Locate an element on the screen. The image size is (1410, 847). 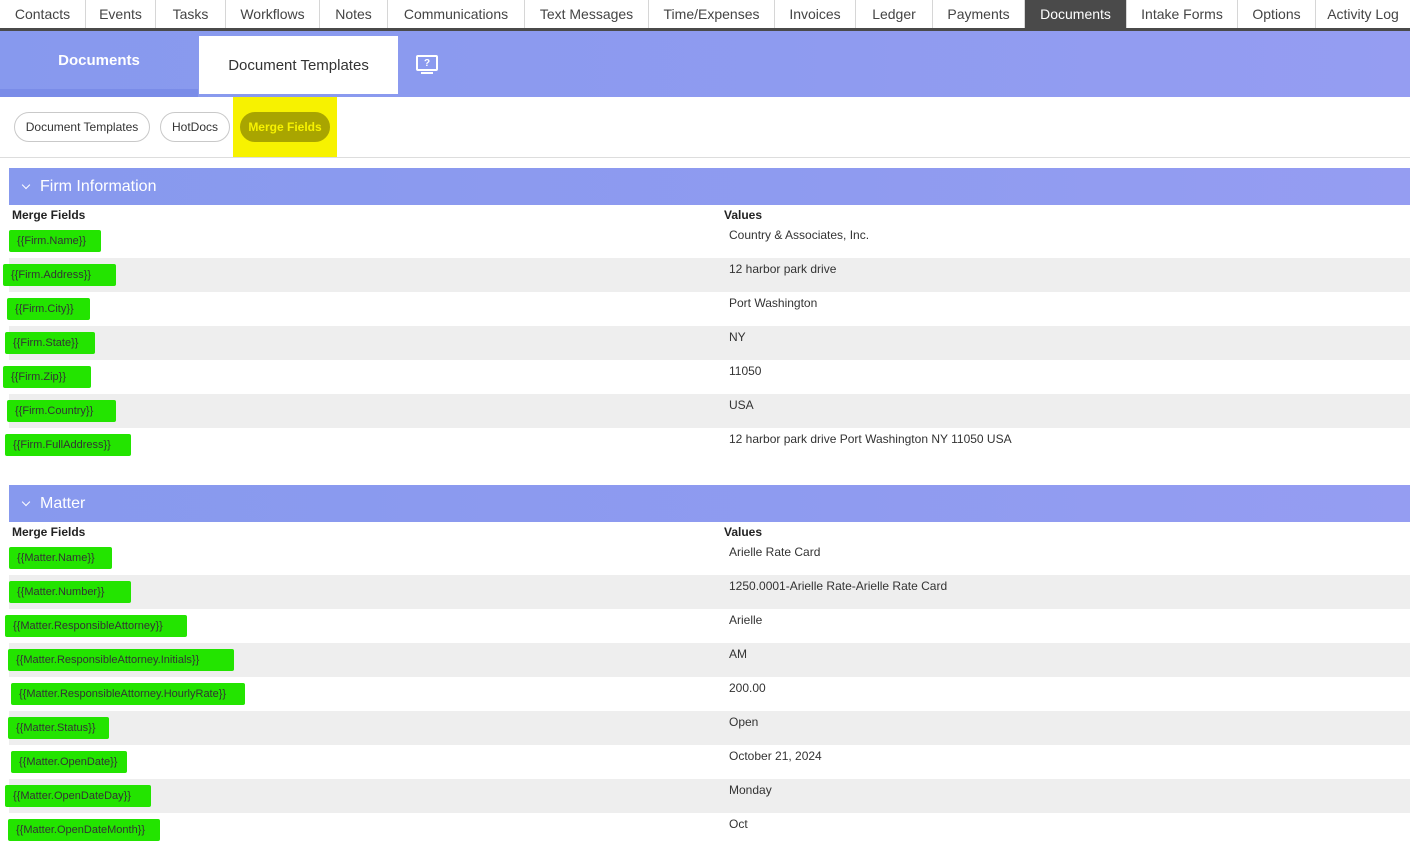
firm-information-section-header: Firm Information is located at coordinates (709, 186).